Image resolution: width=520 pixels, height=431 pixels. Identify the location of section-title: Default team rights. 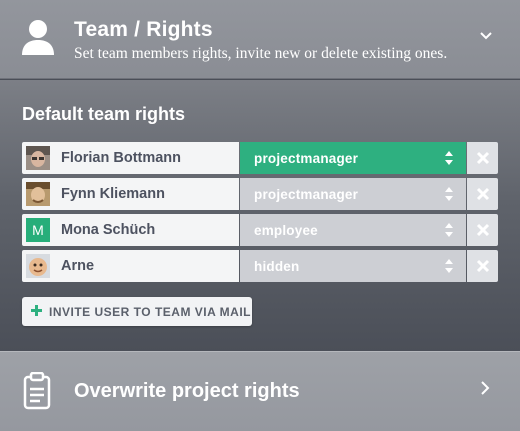
(104, 114).